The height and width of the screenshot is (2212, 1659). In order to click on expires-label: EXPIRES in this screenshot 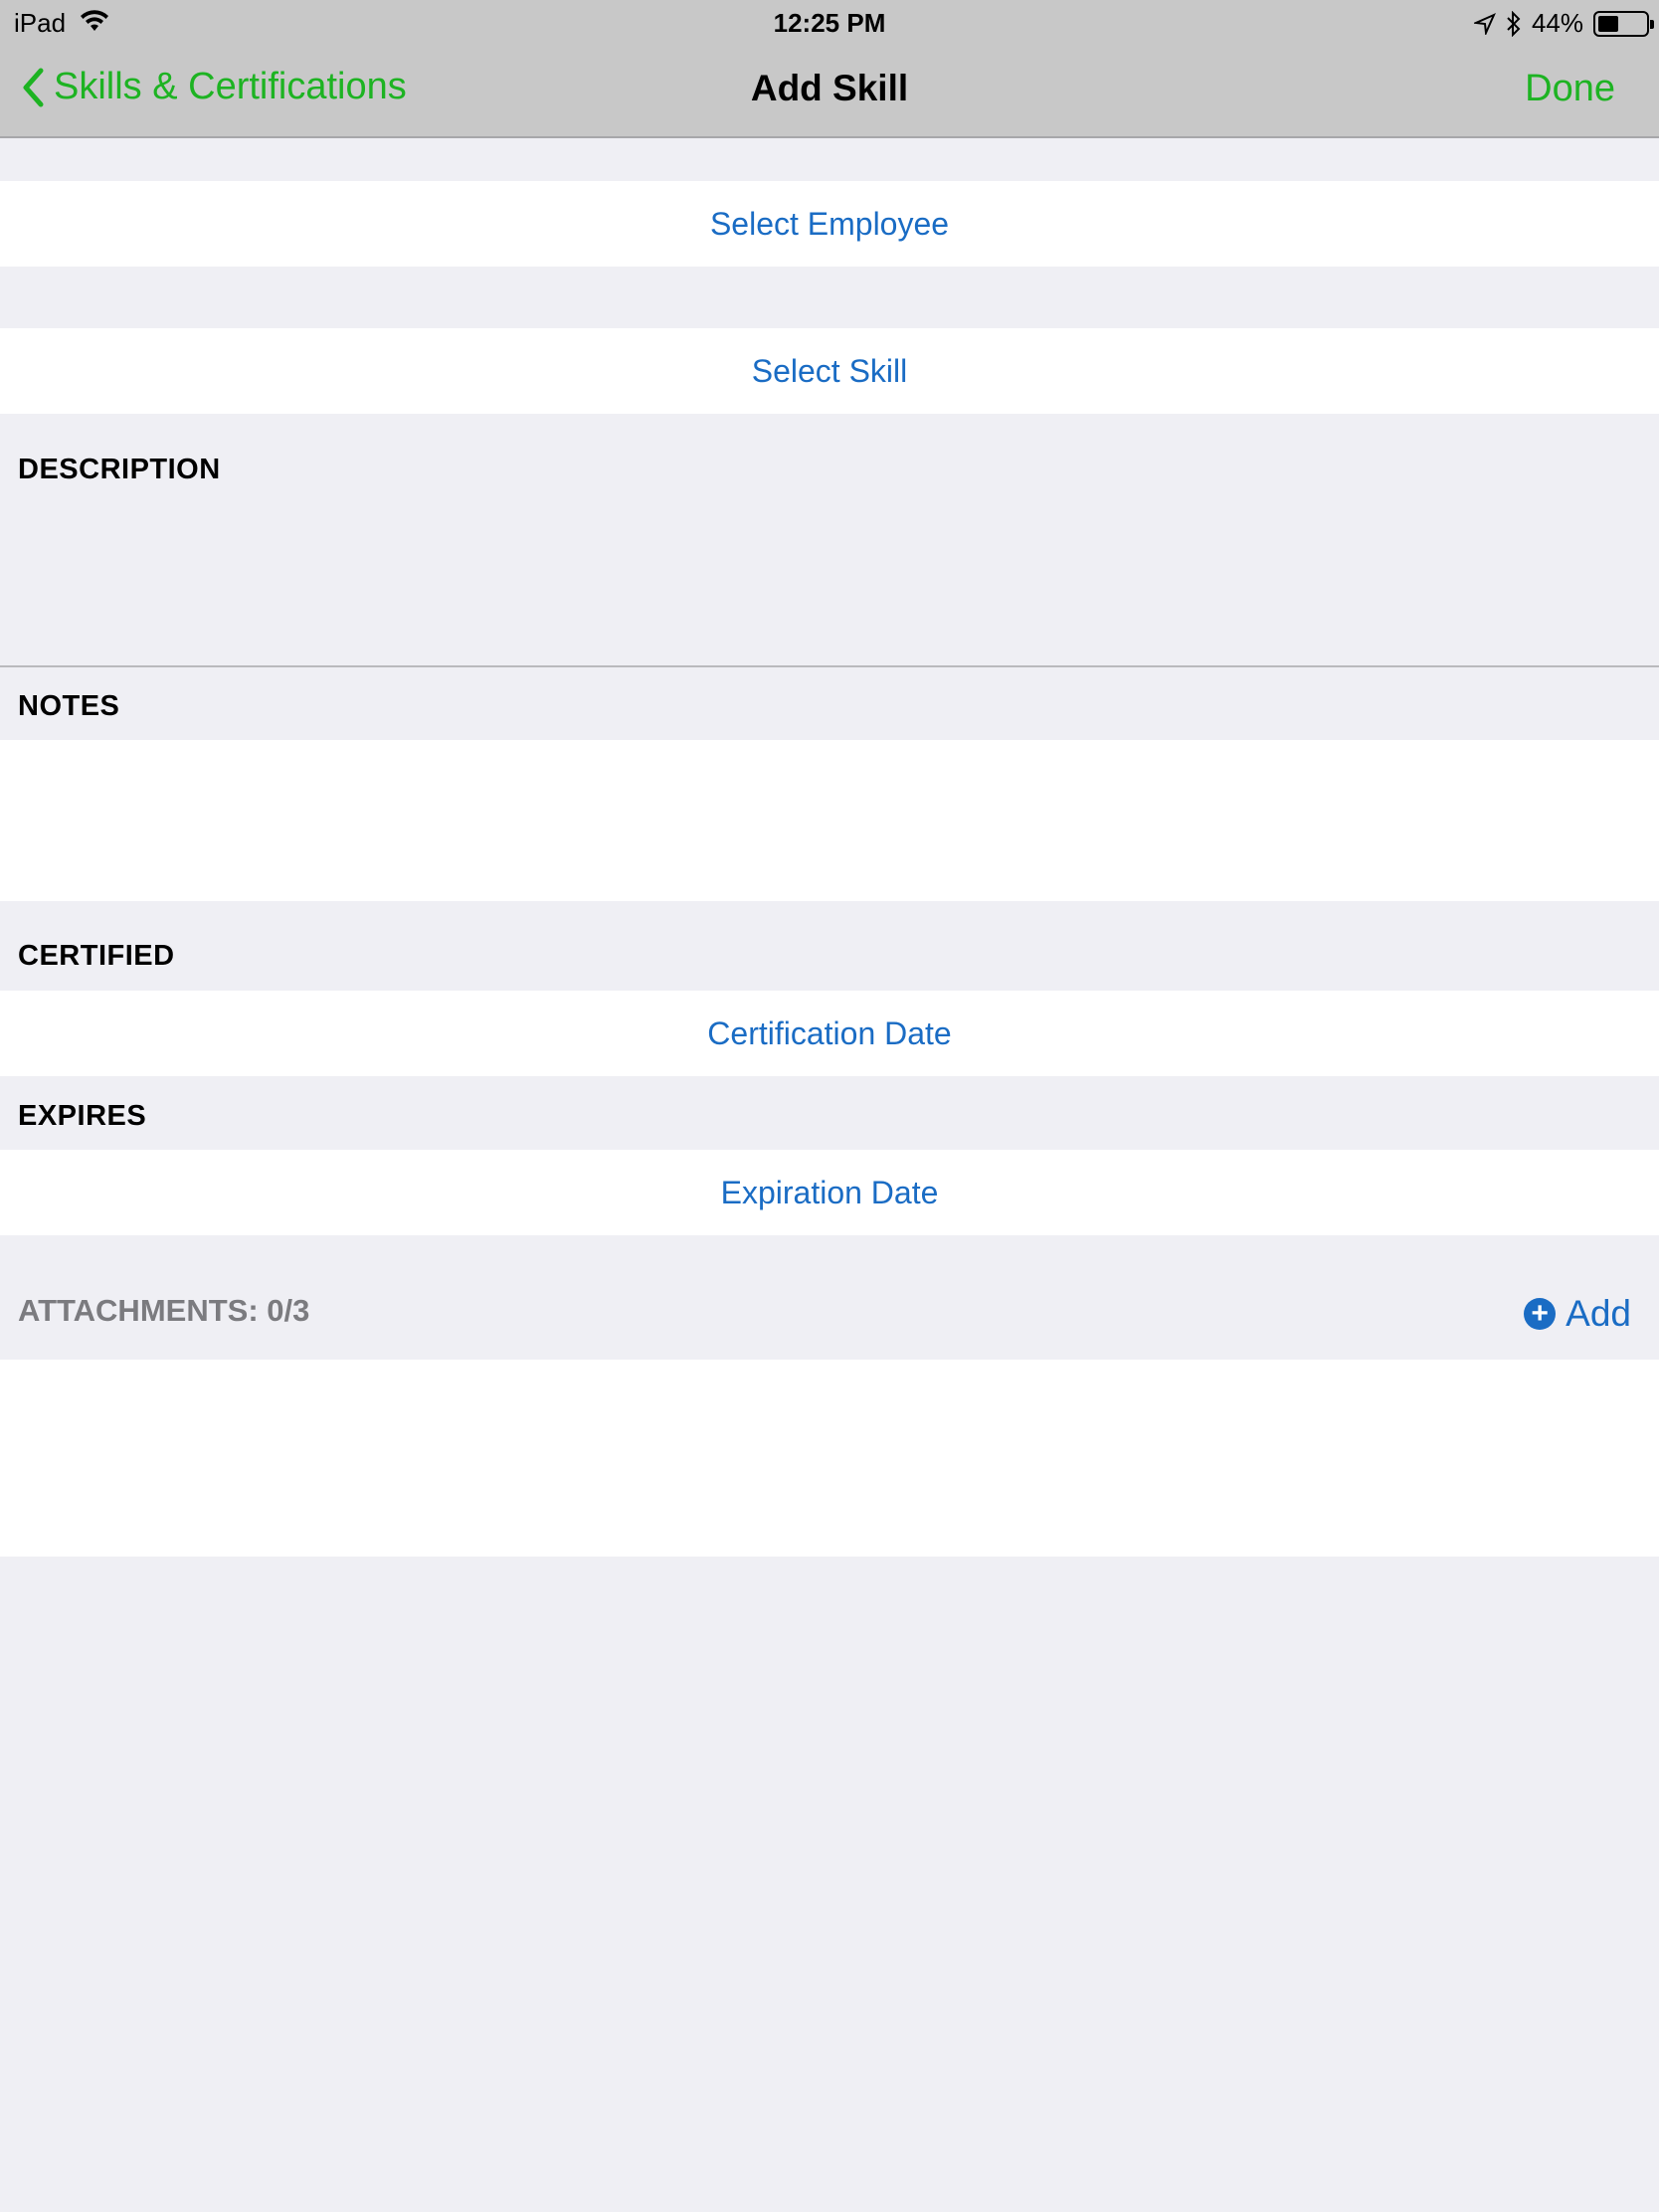, I will do `click(82, 1116)`.